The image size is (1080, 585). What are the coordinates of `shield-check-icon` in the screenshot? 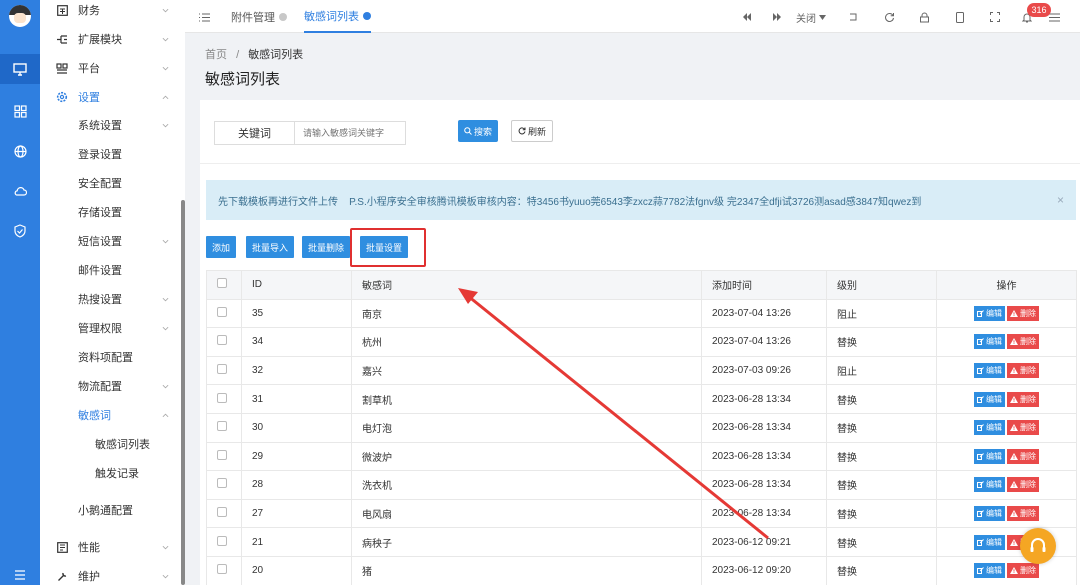 It's located at (20, 231).